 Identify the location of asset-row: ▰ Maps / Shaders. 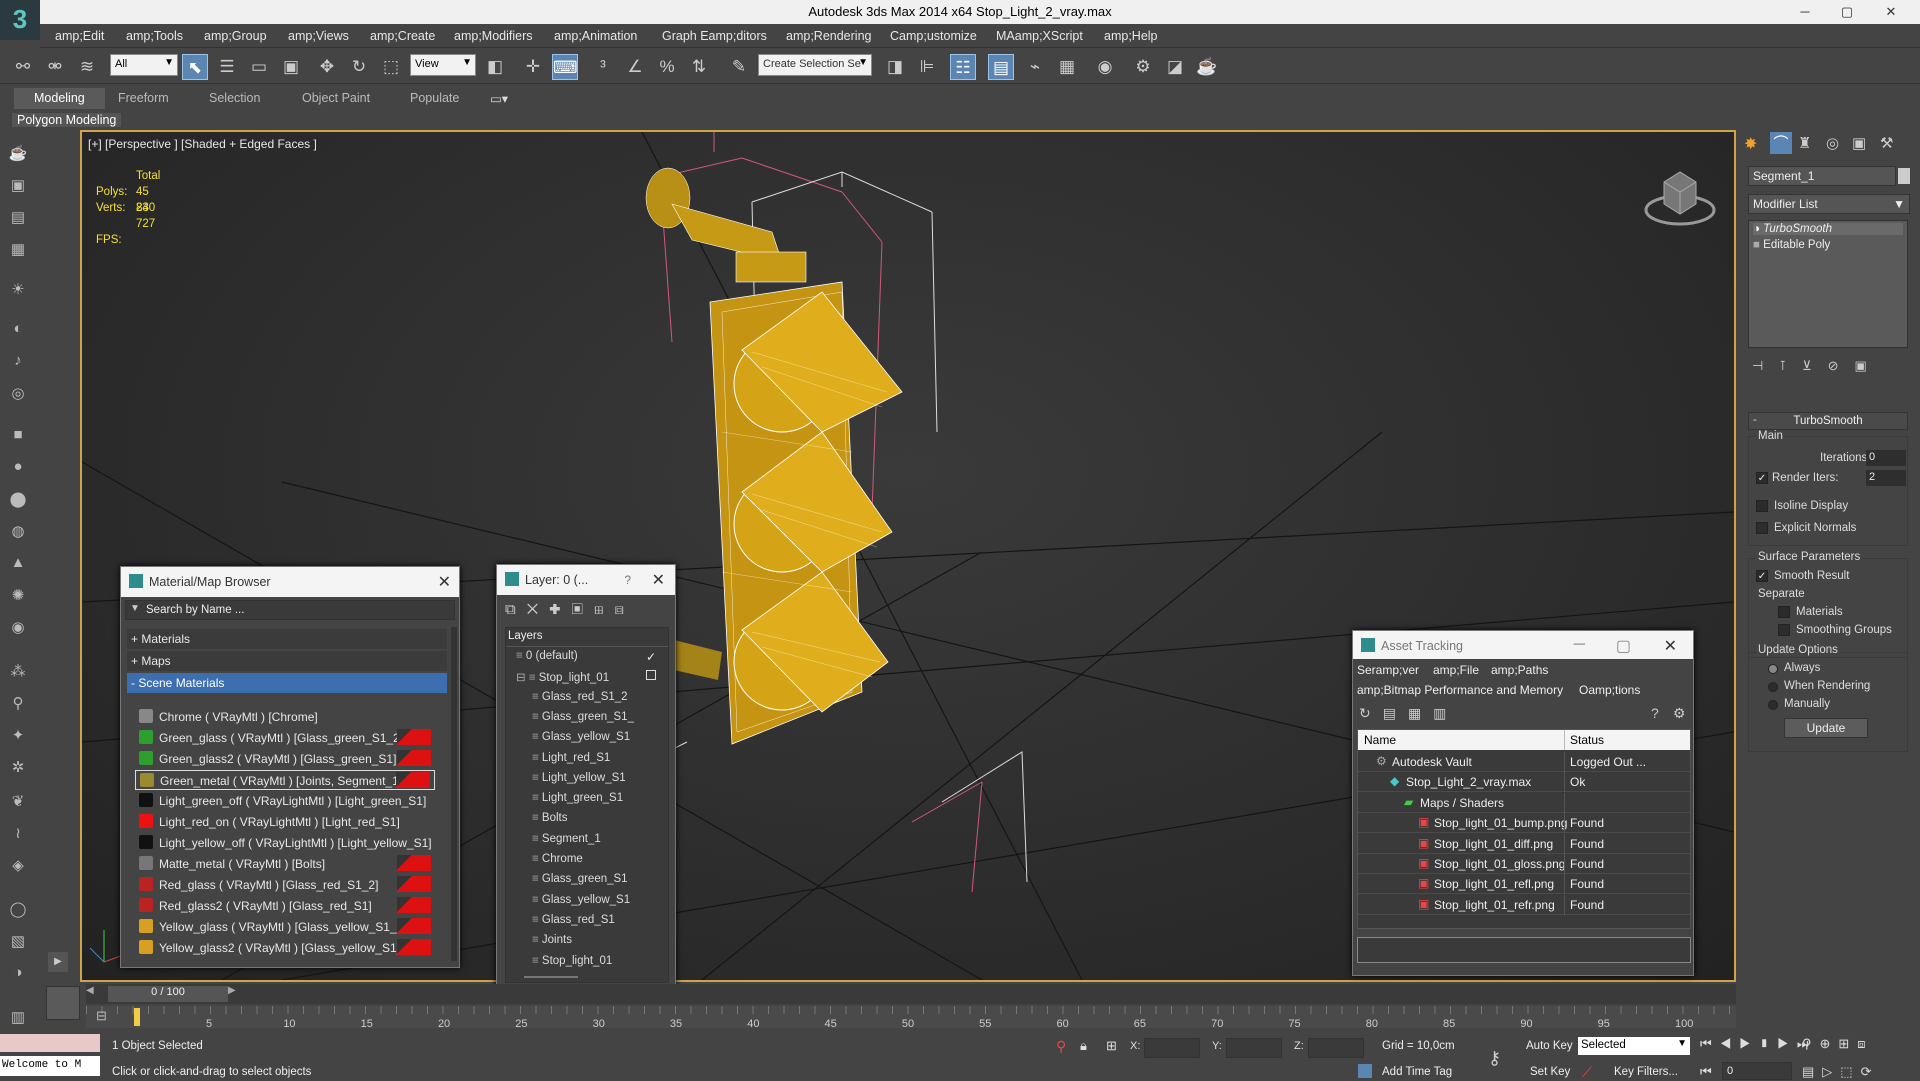
(1524, 802).